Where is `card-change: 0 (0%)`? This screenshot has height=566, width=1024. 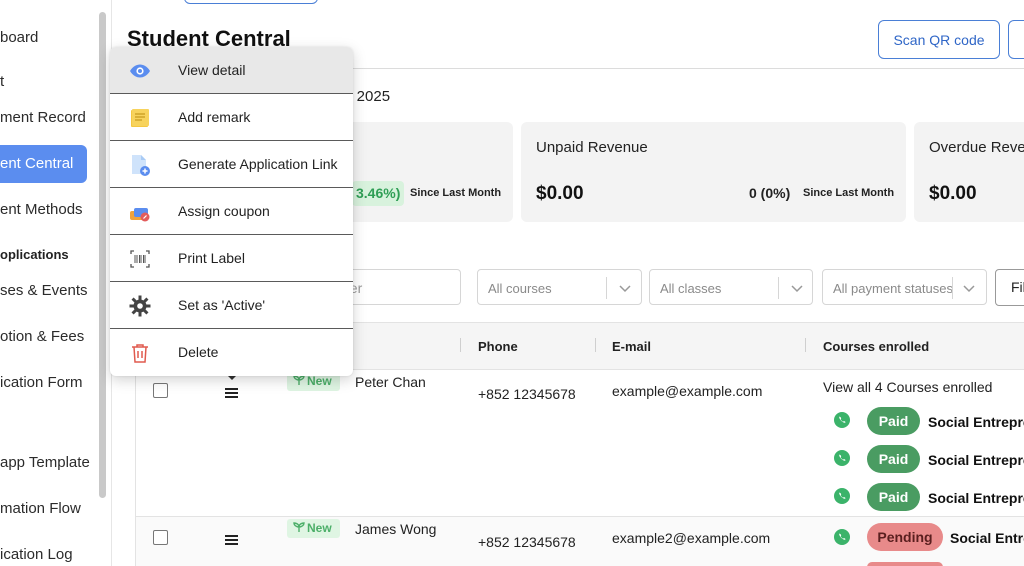 card-change: 0 (0%) is located at coordinates (770, 193).